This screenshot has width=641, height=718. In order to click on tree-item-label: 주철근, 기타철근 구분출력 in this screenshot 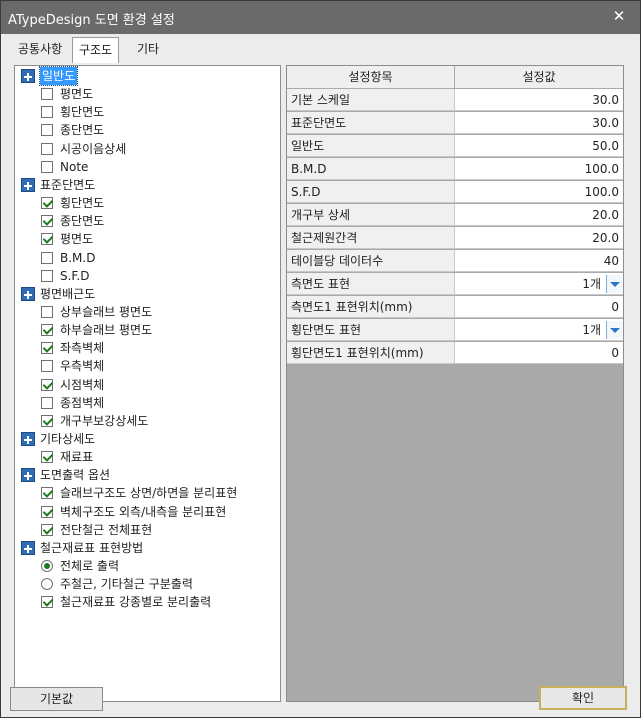, I will do `click(126, 584)`.